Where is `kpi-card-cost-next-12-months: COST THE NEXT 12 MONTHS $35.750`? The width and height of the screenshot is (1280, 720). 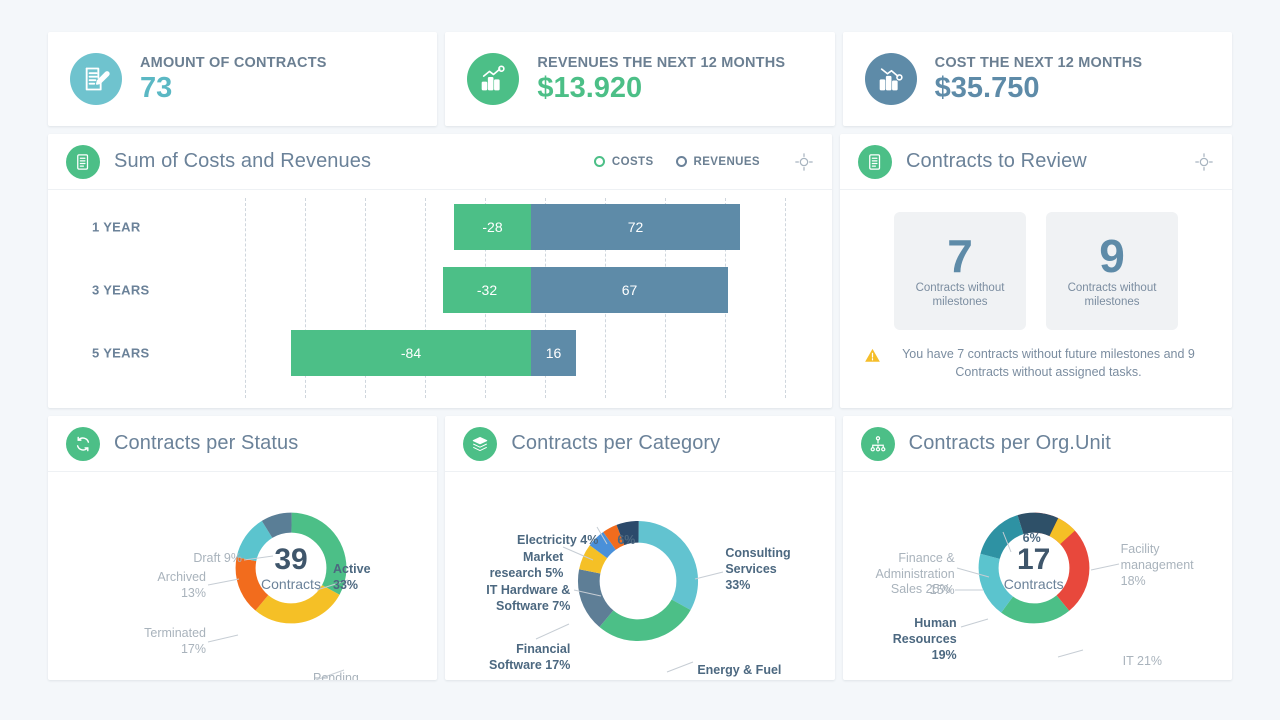 kpi-card-cost-next-12-months: COST THE NEXT 12 MONTHS $35.750 is located at coordinates (1037, 79).